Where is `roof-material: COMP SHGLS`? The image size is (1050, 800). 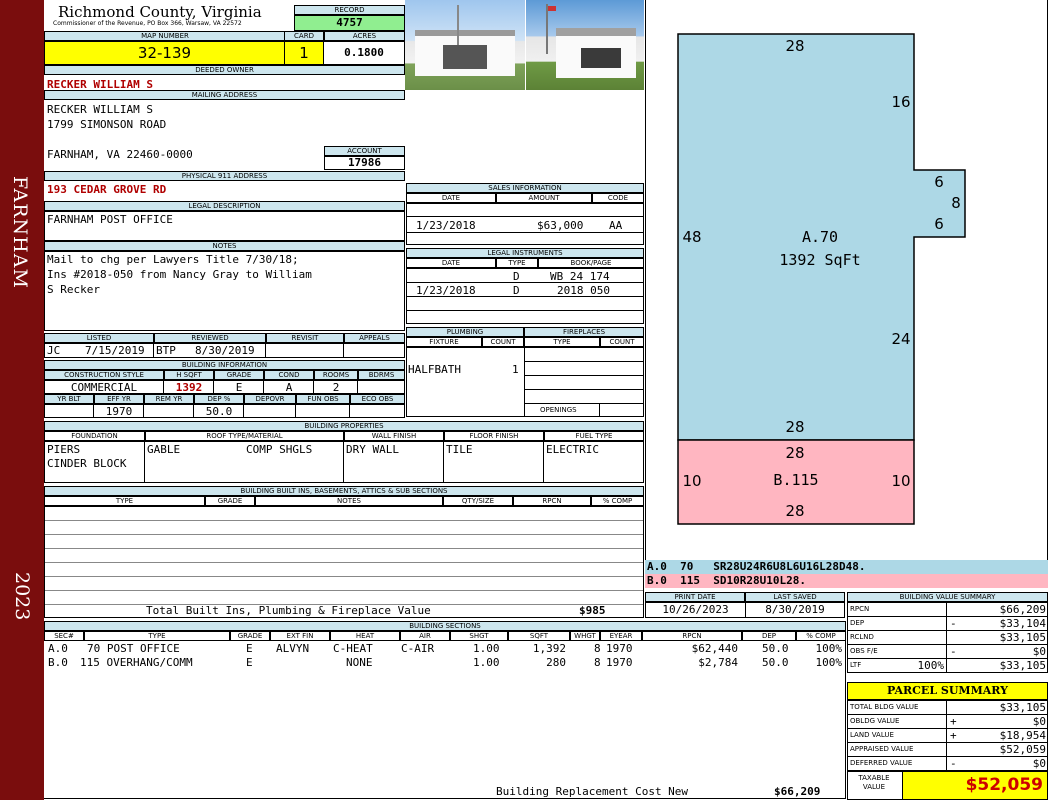 roof-material: COMP SHGLS is located at coordinates (279, 449).